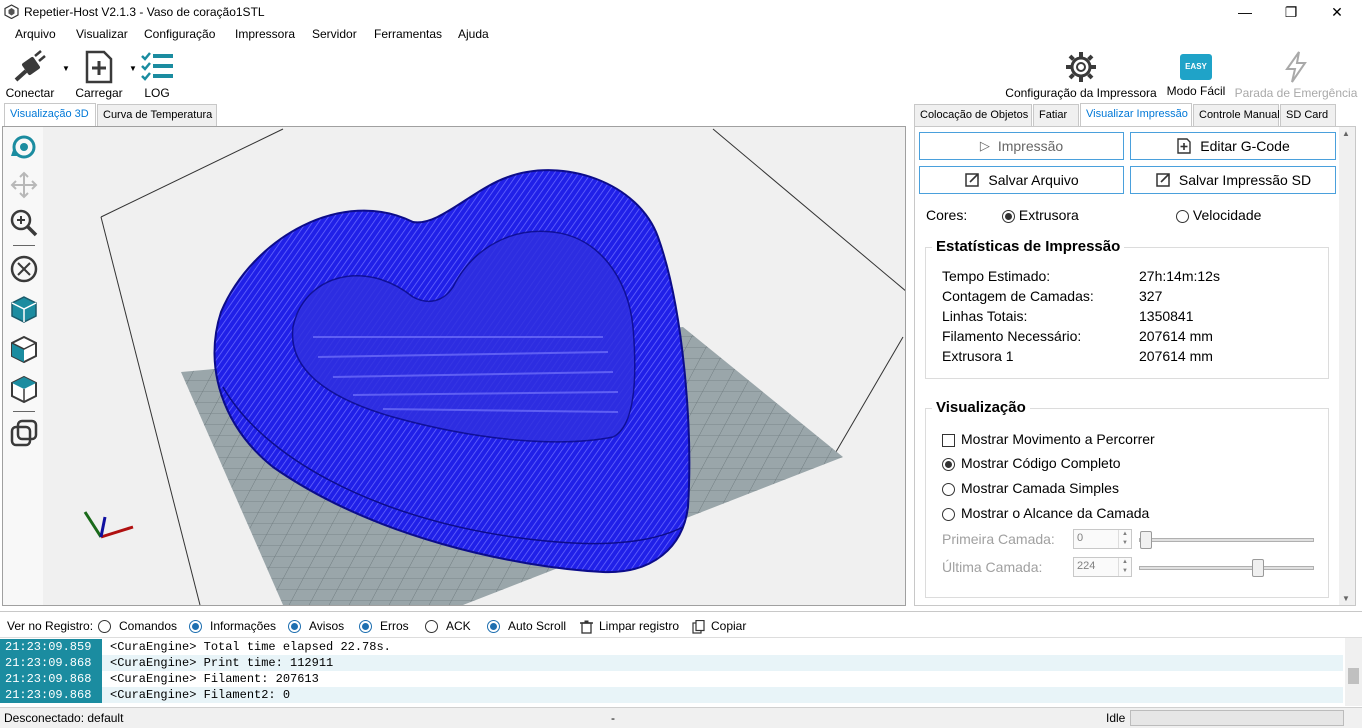  Describe the element at coordinates (102, 34) in the screenshot. I see `menu-visualizar: Visualizar` at that location.